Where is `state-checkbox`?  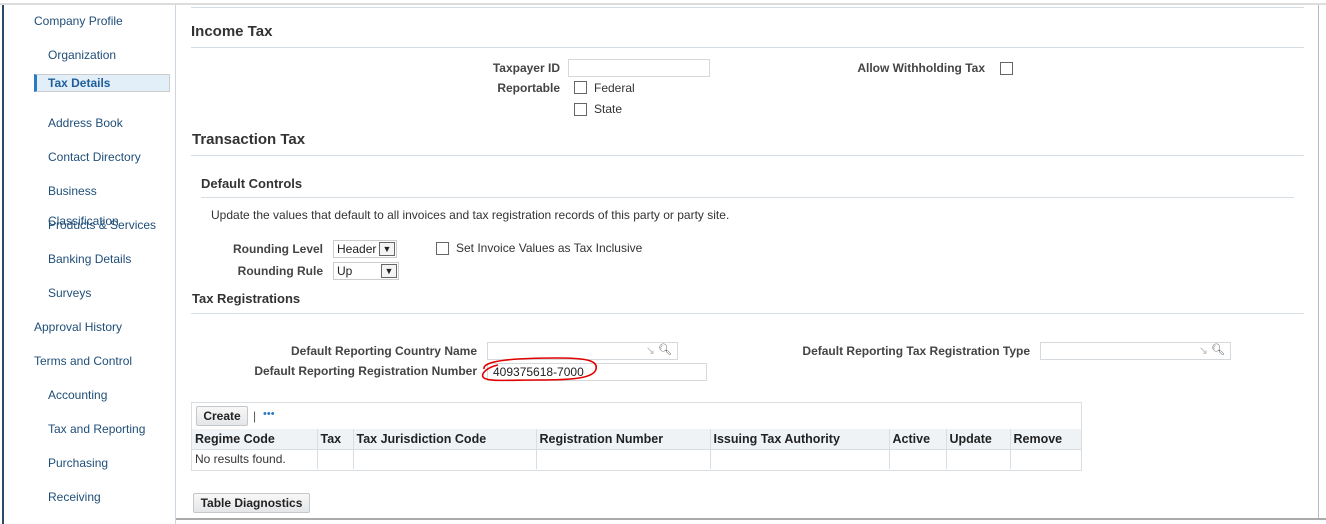 state-checkbox is located at coordinates (580, 109).